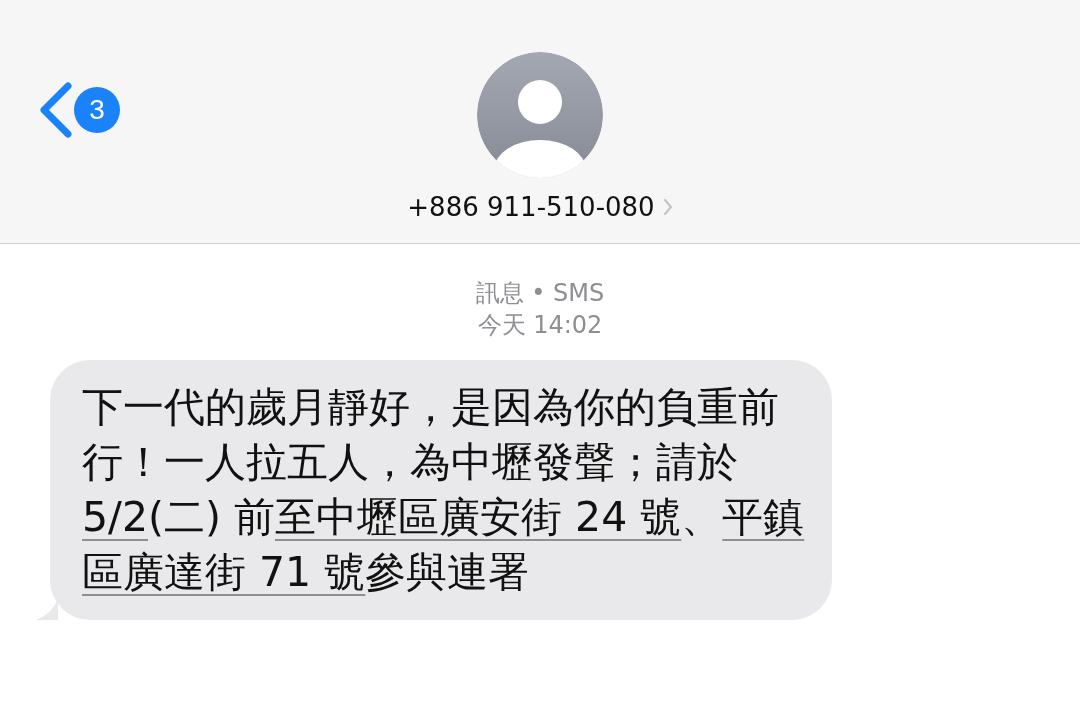 This screenshot has height=719, width=1080. What do you see at coordinates (540, 325) in the screenshot?
I see `timestamp: 今天 14:02` at bounding box center [540, 325].